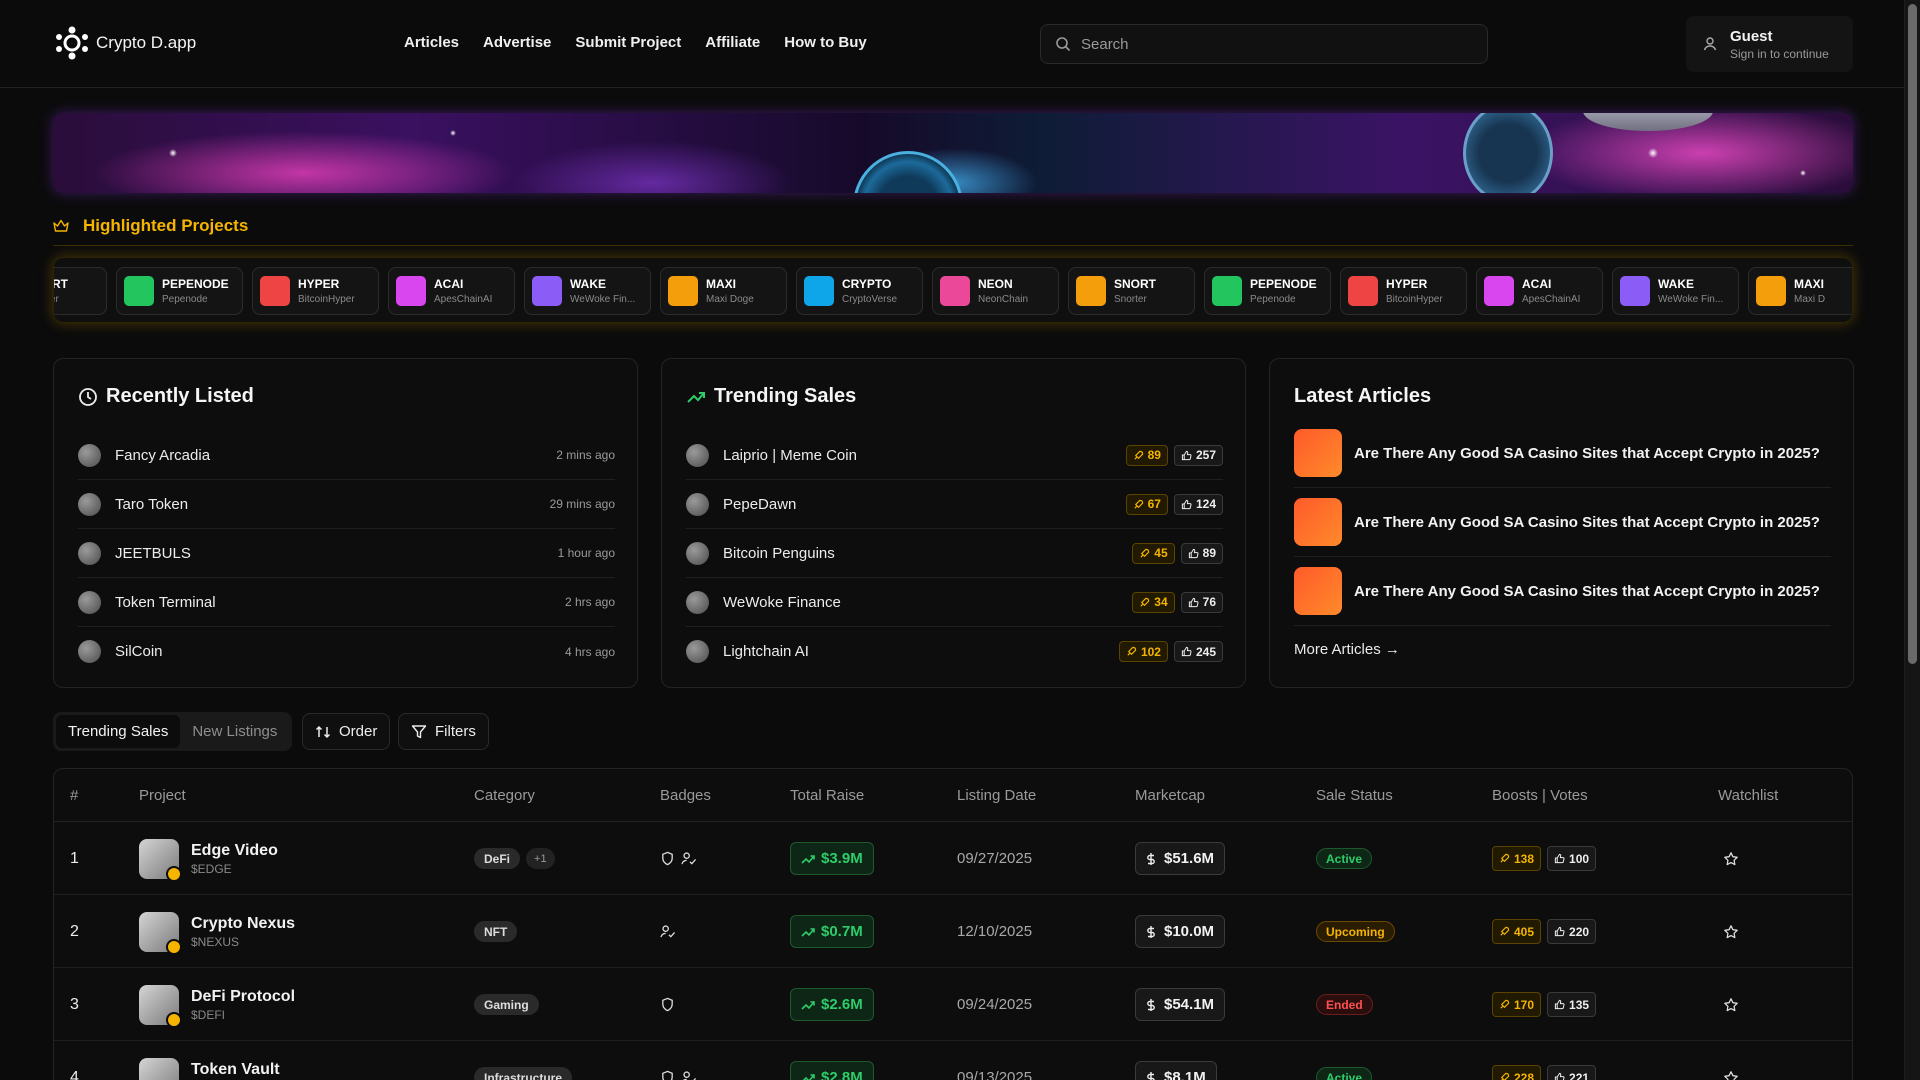  What do you see at coordinates (1198, 651) in the screenshot?
I see `vote-count-badge: 245` at bounding box center [1198, 651].